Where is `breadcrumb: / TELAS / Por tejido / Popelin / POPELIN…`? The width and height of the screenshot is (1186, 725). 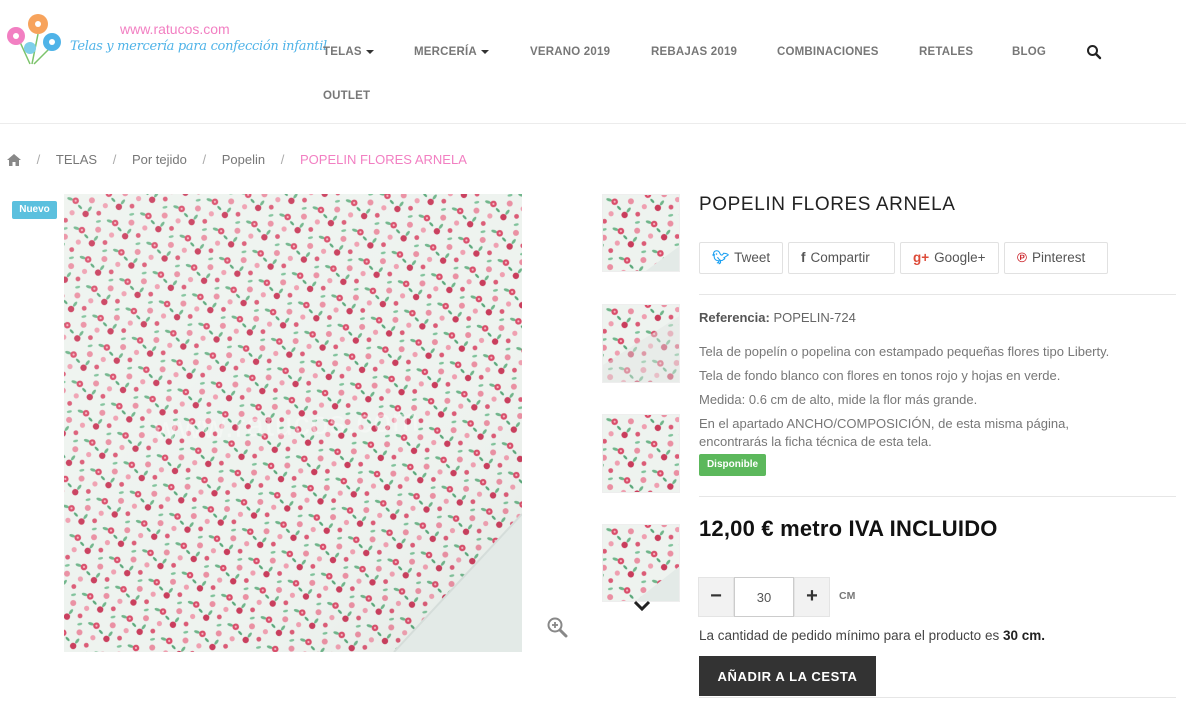
breadcrumb: / TELAS / Por tejido / Popelin / POPELIN… is located at coordinates (237, 160).